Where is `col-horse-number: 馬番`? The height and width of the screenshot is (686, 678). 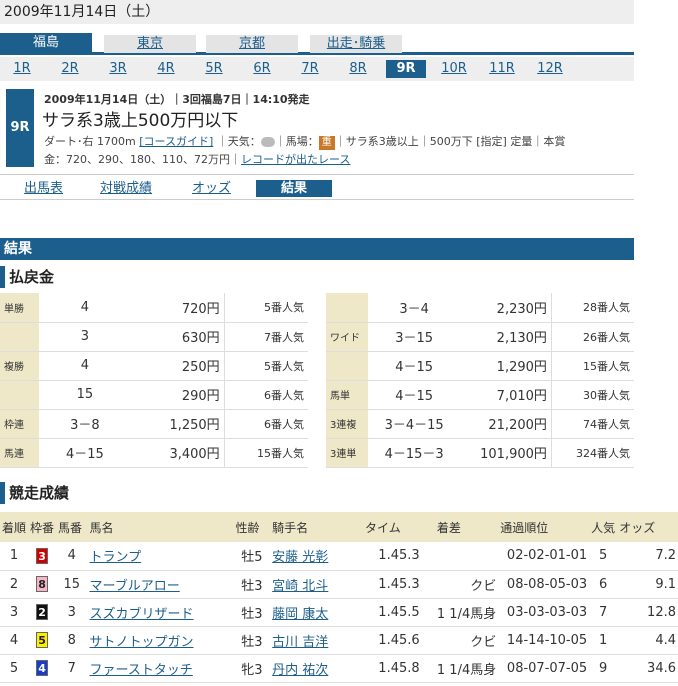
col-horse-number: 馬番 is located at coordinates (72, 527).